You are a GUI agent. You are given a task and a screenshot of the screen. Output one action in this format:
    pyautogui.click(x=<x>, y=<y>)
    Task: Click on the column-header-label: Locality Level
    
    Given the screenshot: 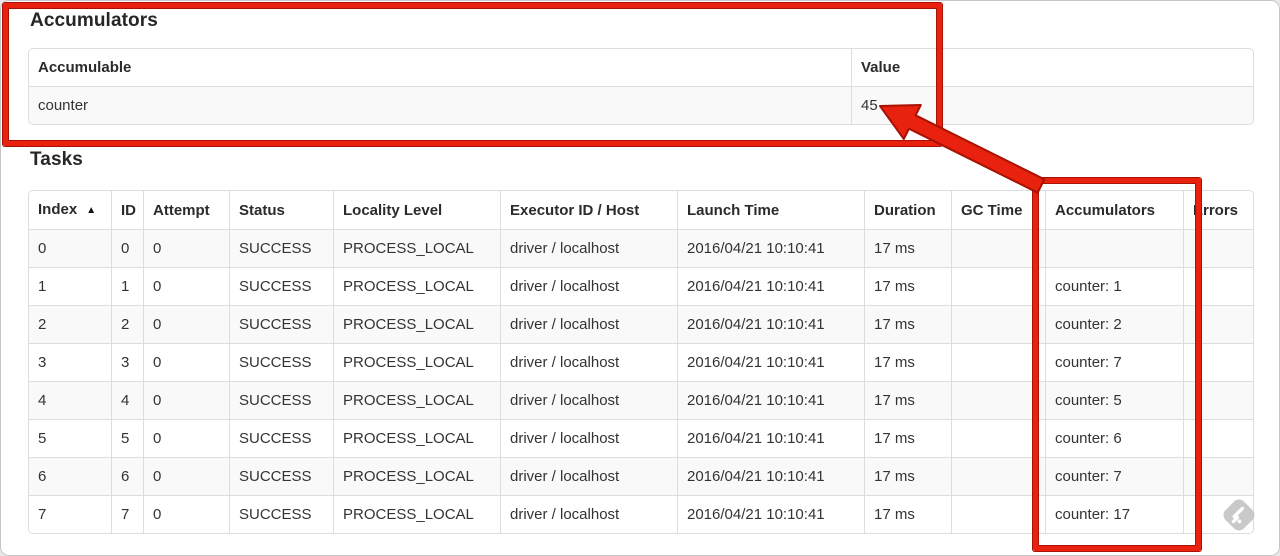 What is the action you would take?
    pyautogui.click(x=393, y=210)
    